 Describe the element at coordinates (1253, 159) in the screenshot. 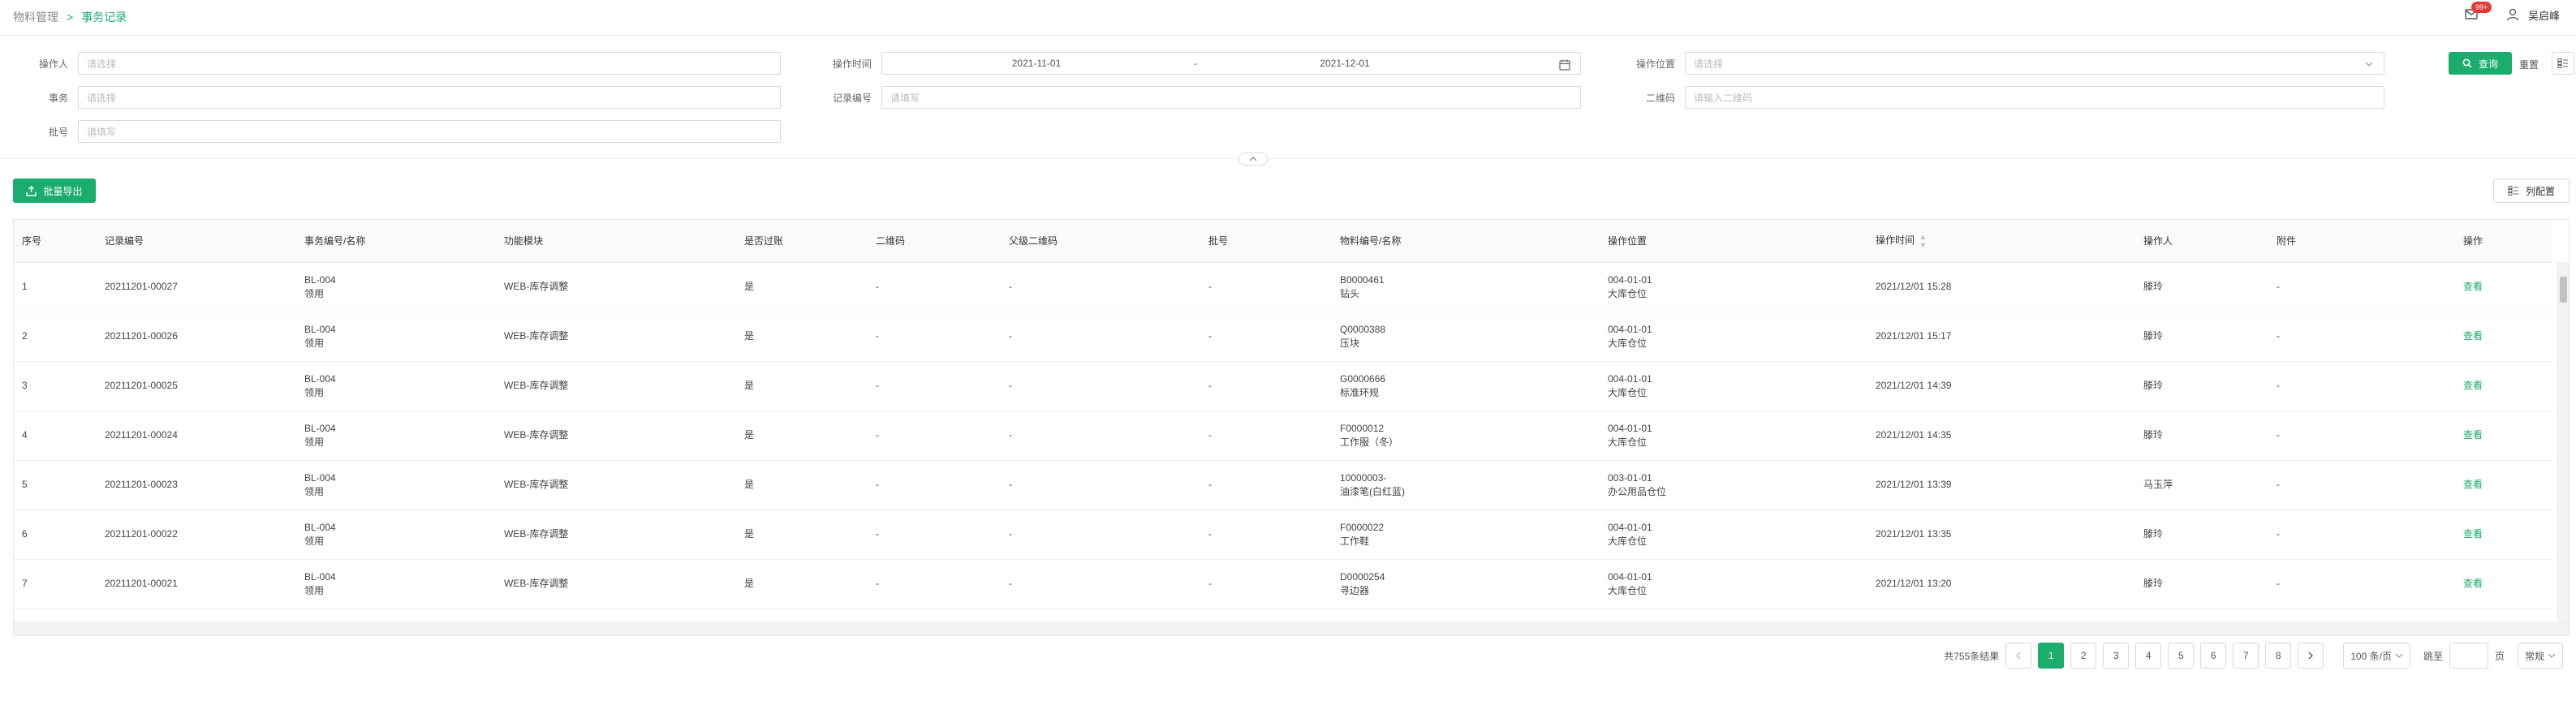

I see `collapse-filter-toggle` at that location.